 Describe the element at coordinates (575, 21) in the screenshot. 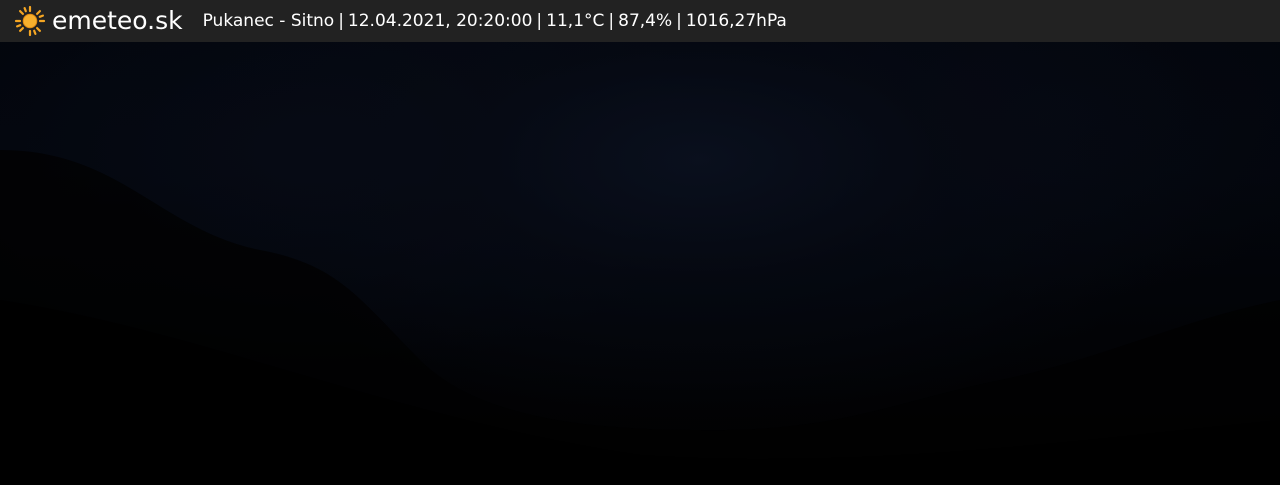

I see `temperature-value: 11,1°C` at that location.